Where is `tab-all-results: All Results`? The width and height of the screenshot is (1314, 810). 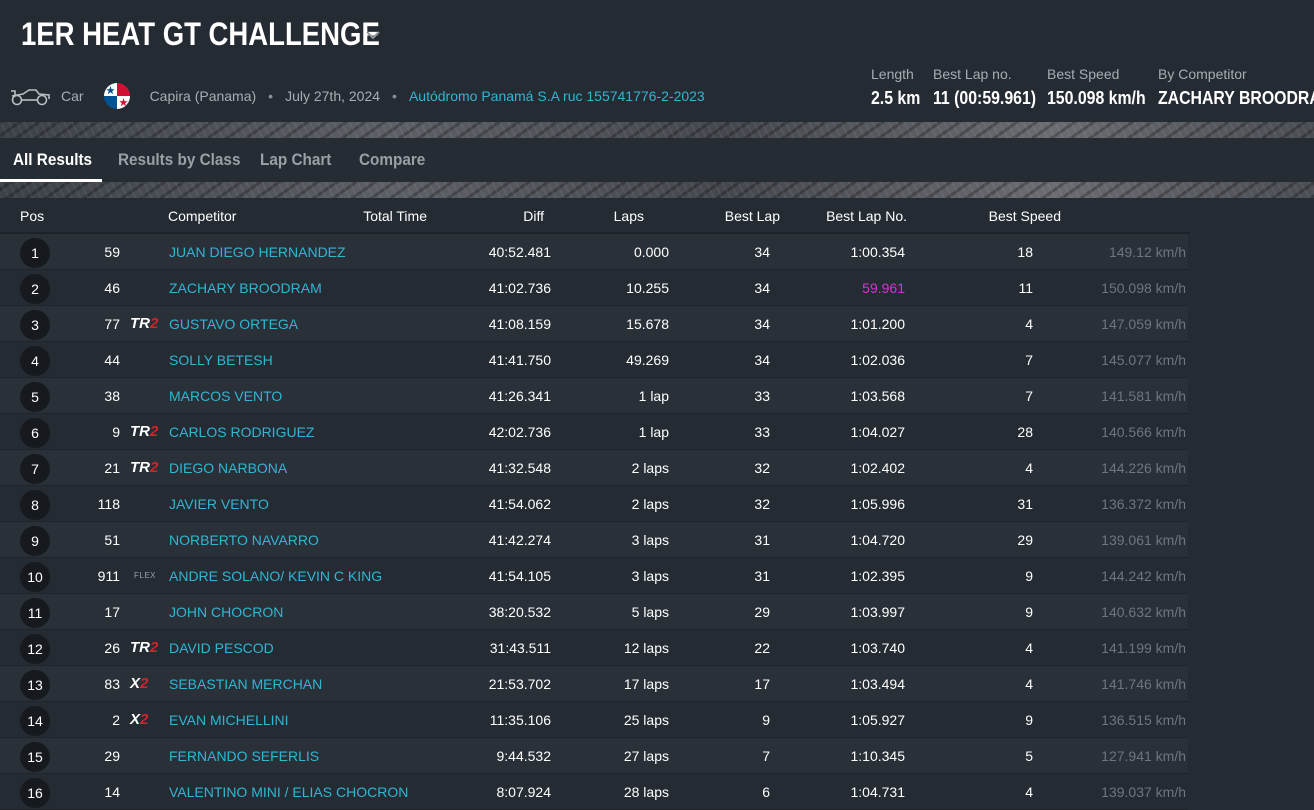
tab-all-results: All Results is located at coordinates (52, 160).